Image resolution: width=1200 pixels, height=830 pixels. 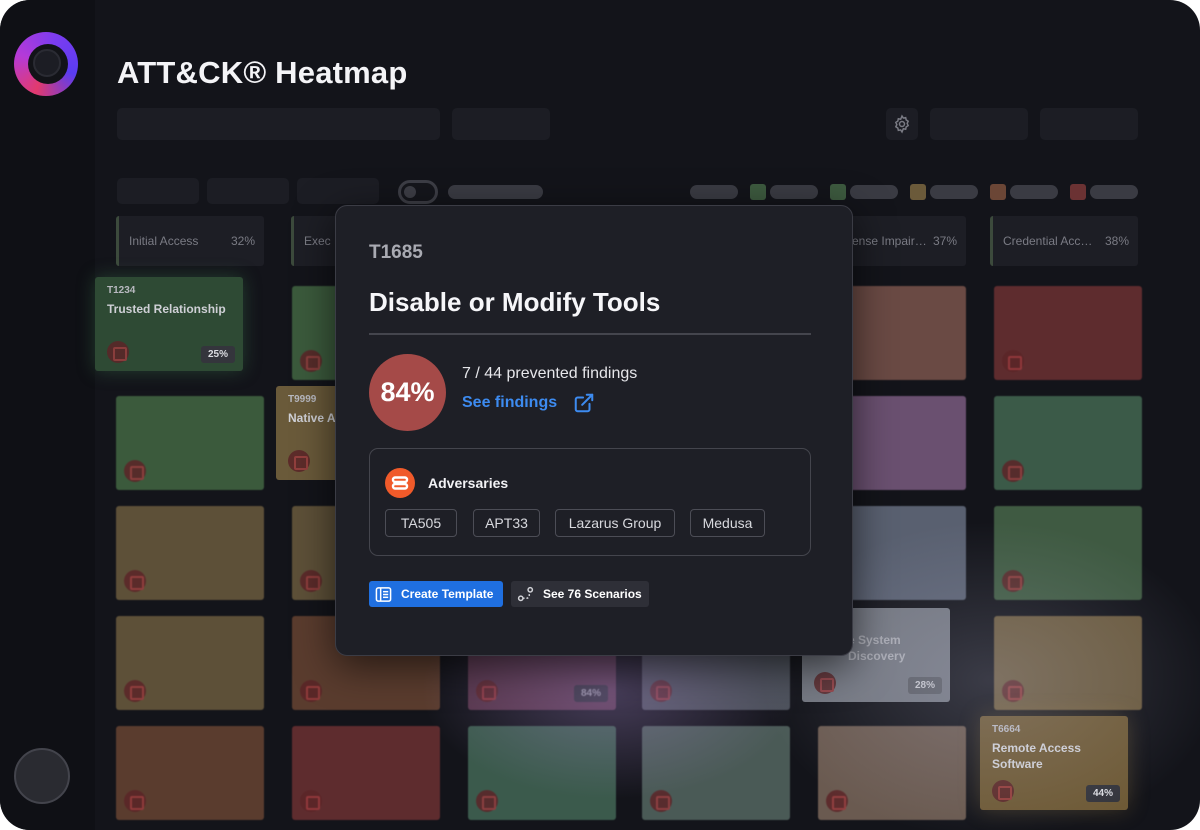 I want to click on adversary-icon, so click(x=400, y=483).